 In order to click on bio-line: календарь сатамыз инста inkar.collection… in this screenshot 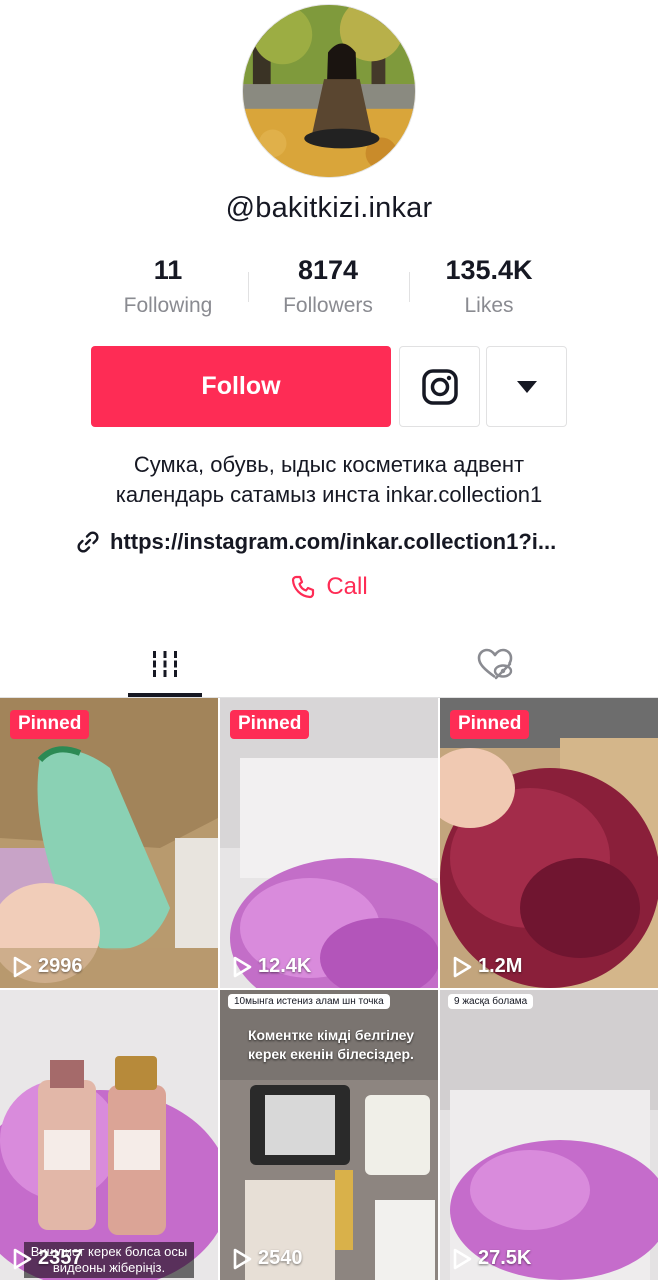, I will do `click(329, 494)`.